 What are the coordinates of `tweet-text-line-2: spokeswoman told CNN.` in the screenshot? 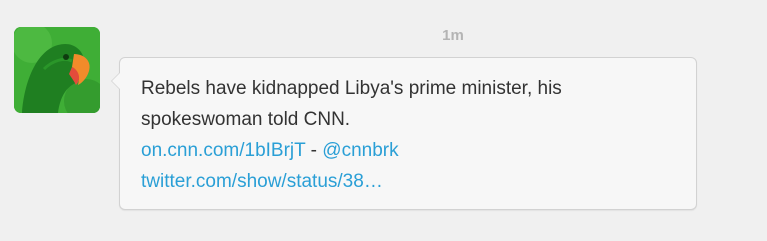 It's located at (246, 119).